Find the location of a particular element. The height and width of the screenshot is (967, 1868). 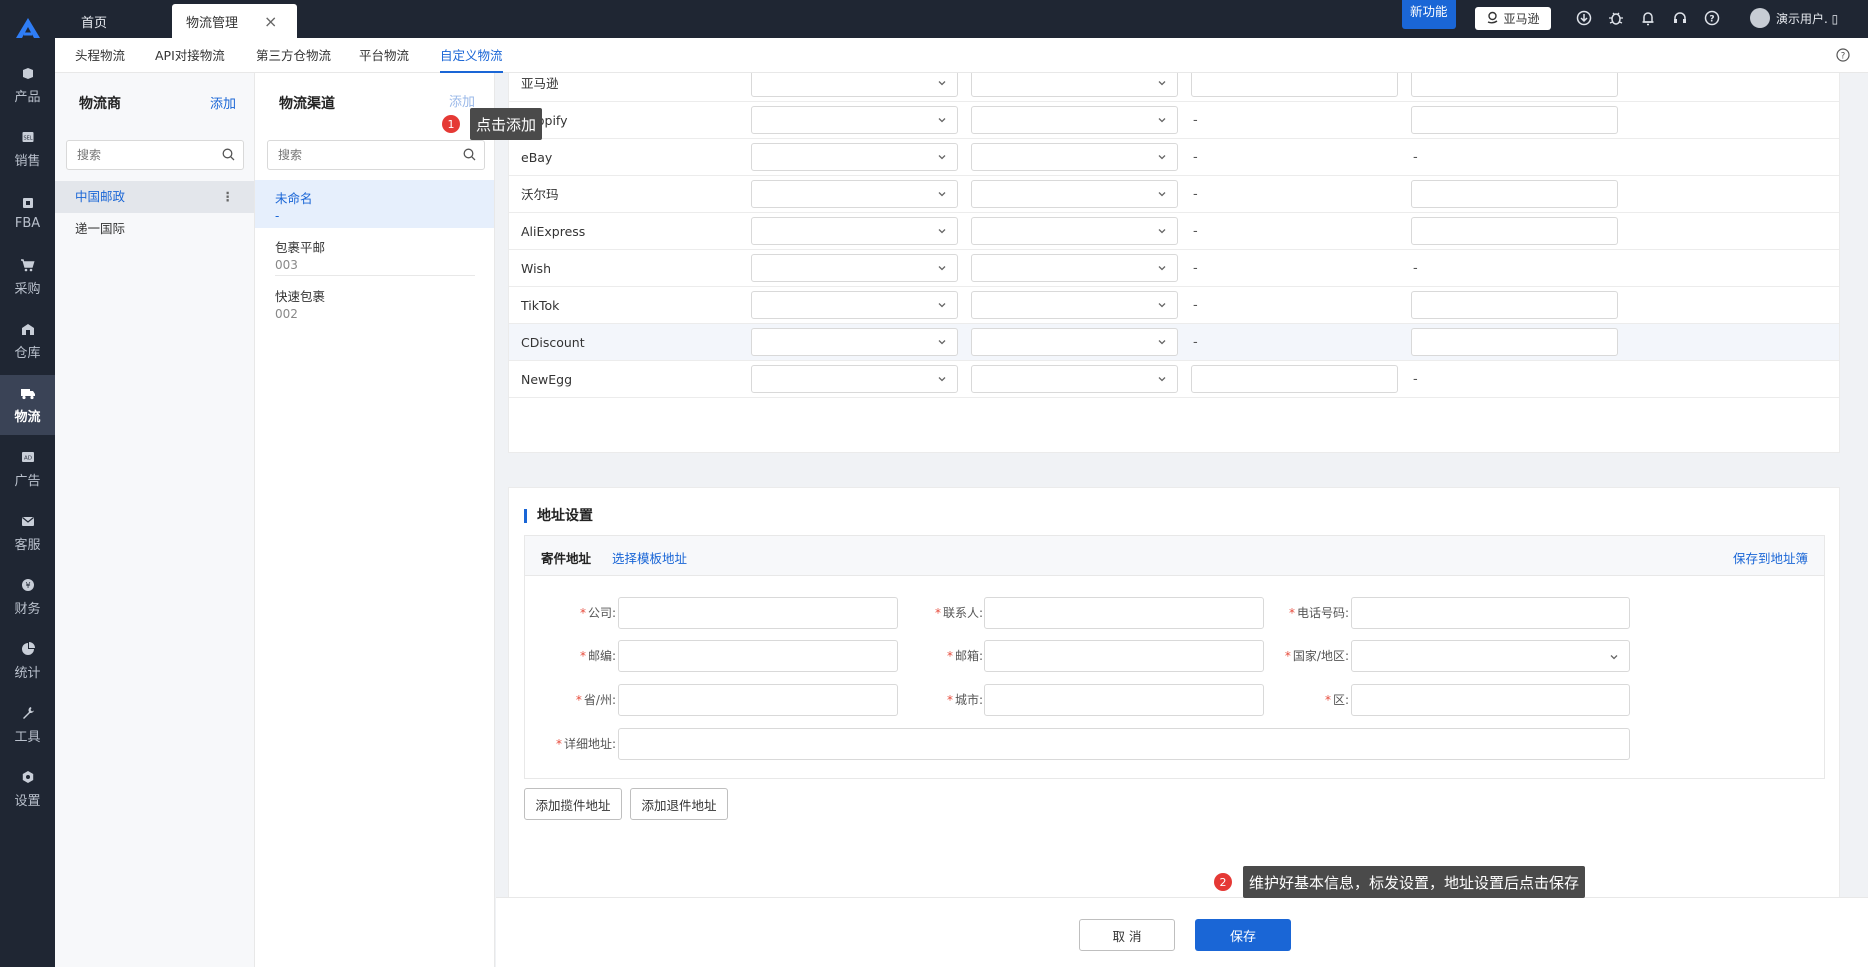

add-pickup-address-button: 添加揽件地址 is located at coordinates (573, 804).